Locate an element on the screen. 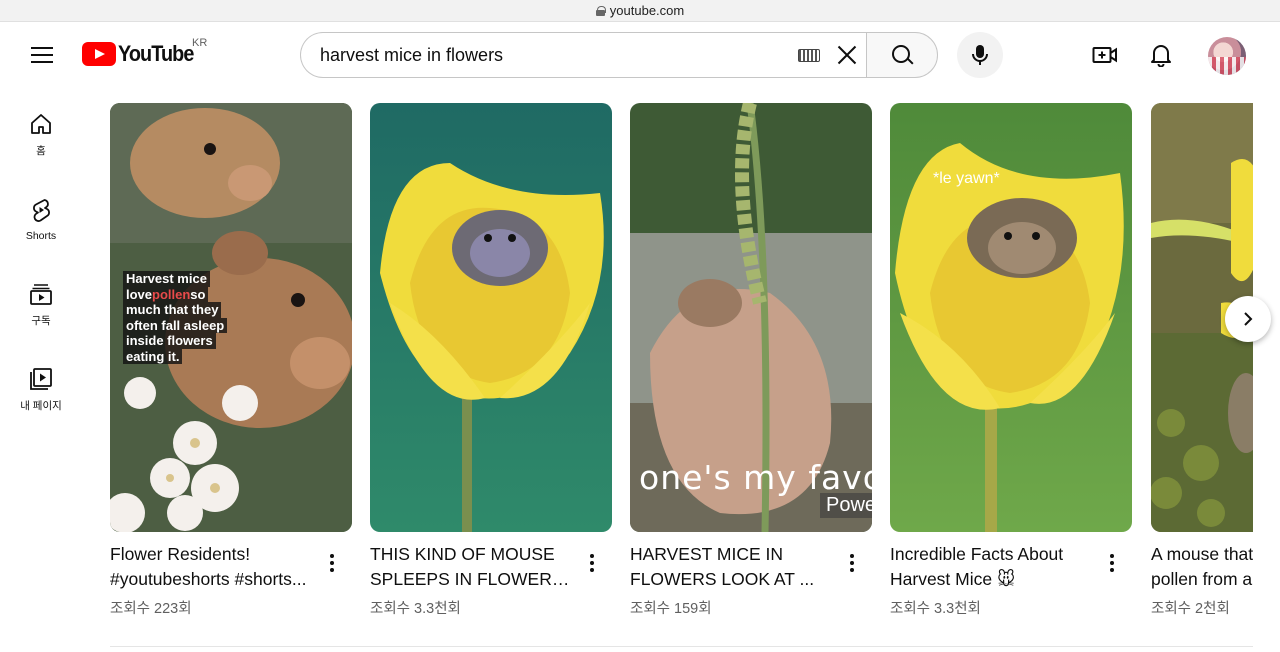 The height and width of the screenshot is (652, 1280). thumbnail-caption: *le yawn* is located at coordinates (966, 178).